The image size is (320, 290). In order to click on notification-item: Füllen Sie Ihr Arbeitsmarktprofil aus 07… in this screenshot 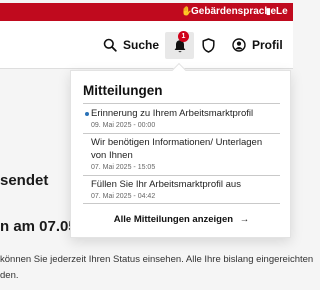, I will do `click(185, 190)`.